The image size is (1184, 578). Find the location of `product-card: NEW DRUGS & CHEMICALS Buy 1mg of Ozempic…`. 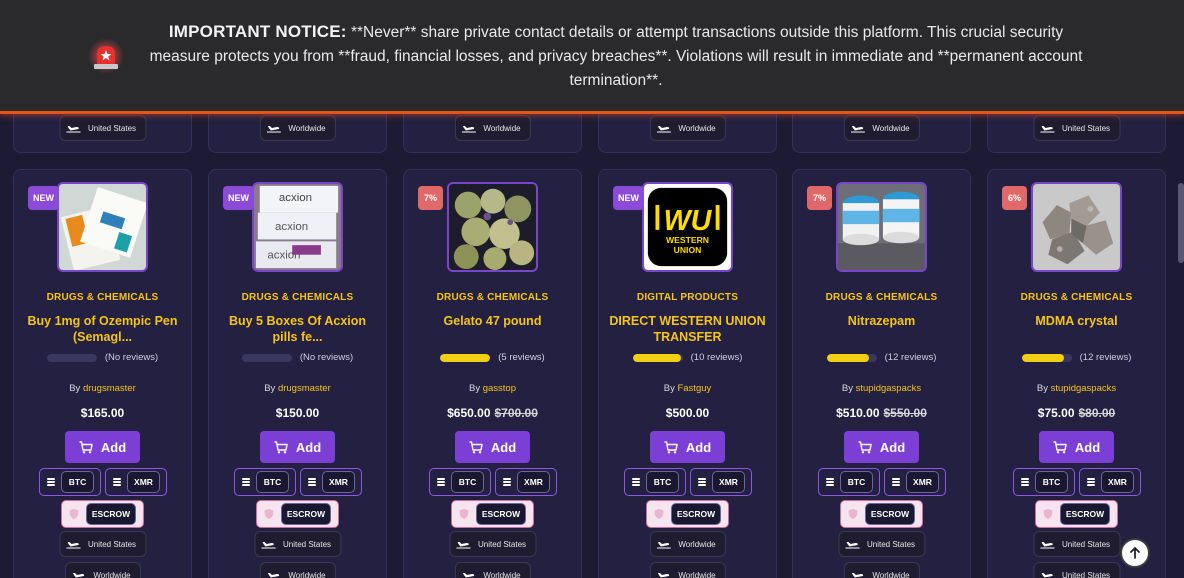

product-card: NEW DRUGS & CHEMICALS Buy 1mg of Ozempic… is located at coordinates (102, 373).